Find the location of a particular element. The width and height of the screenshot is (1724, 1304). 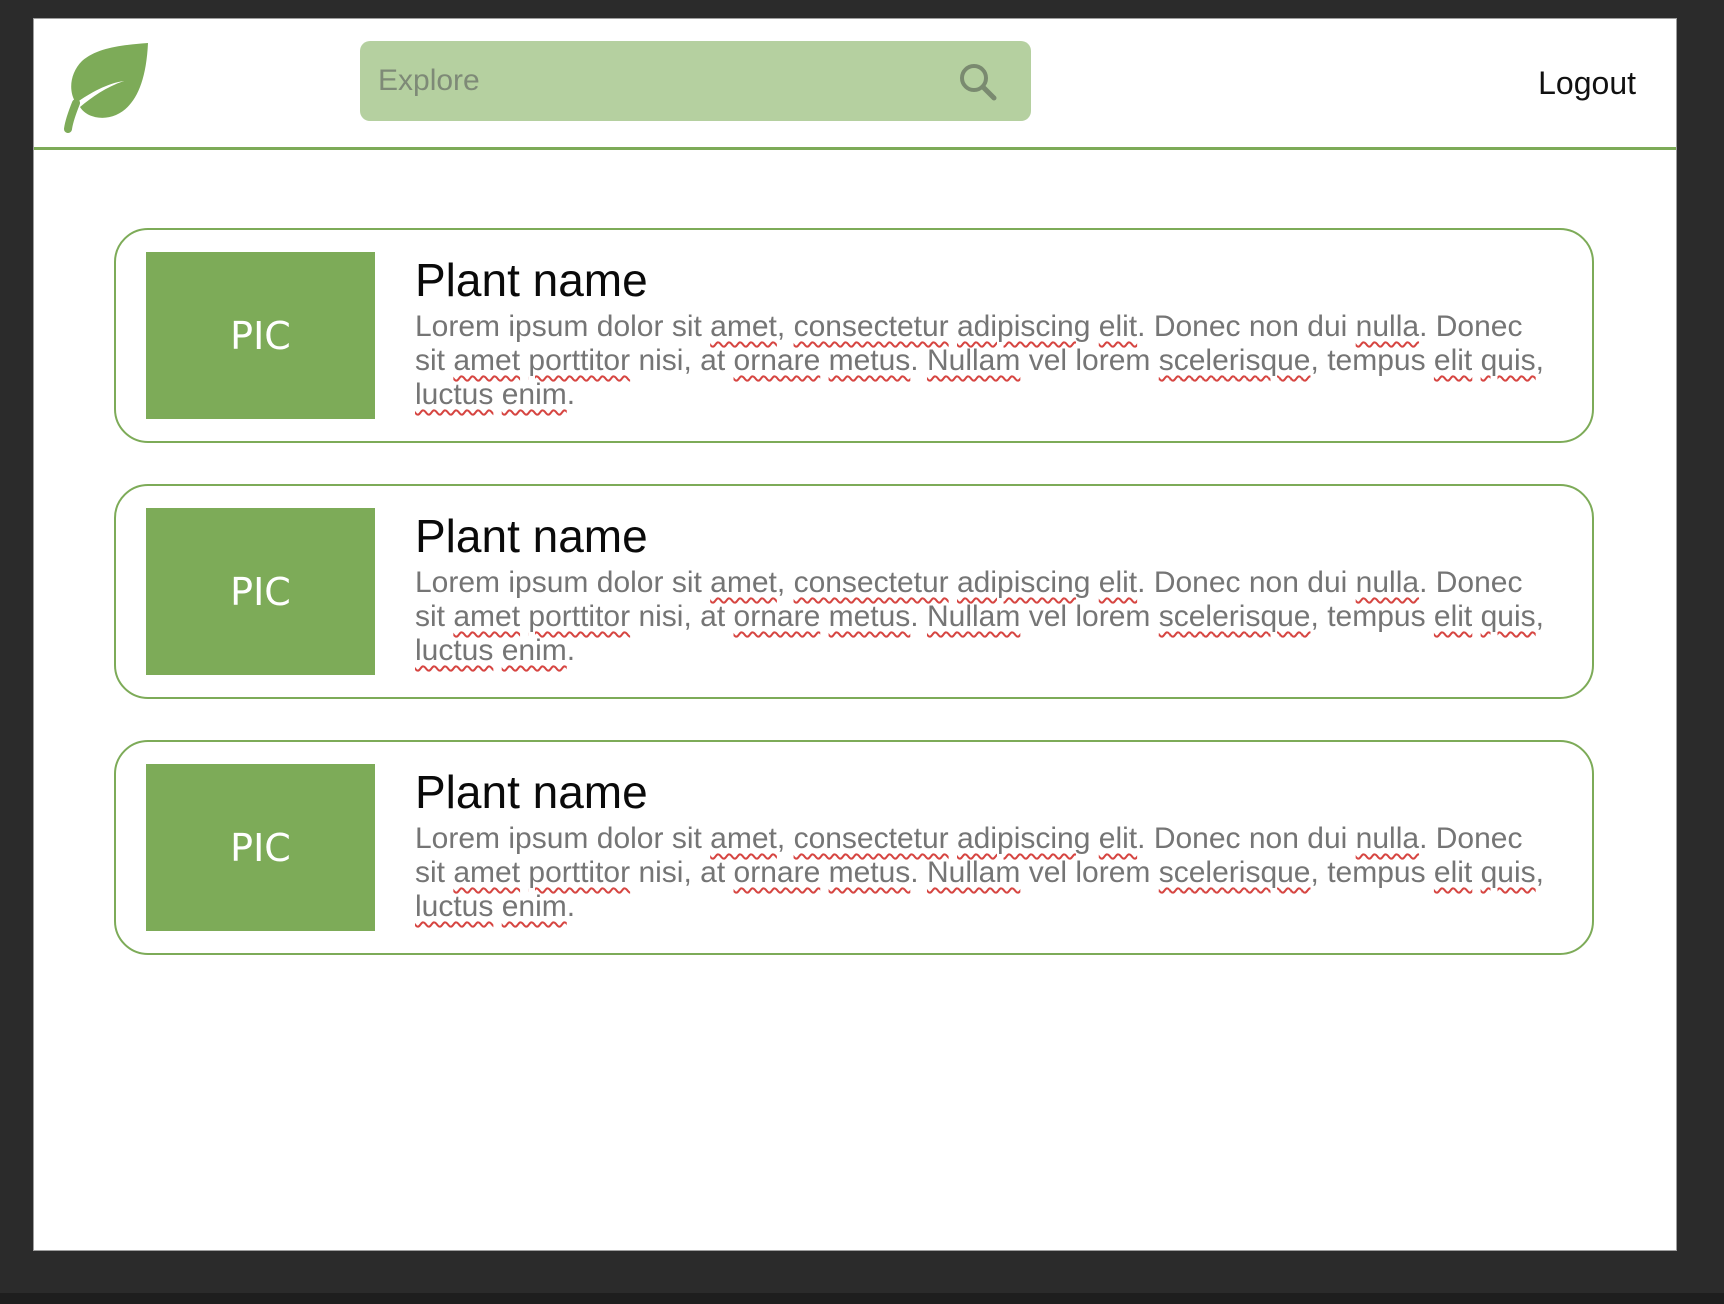

top-bar: Logout is located at coordinates (855, 84).